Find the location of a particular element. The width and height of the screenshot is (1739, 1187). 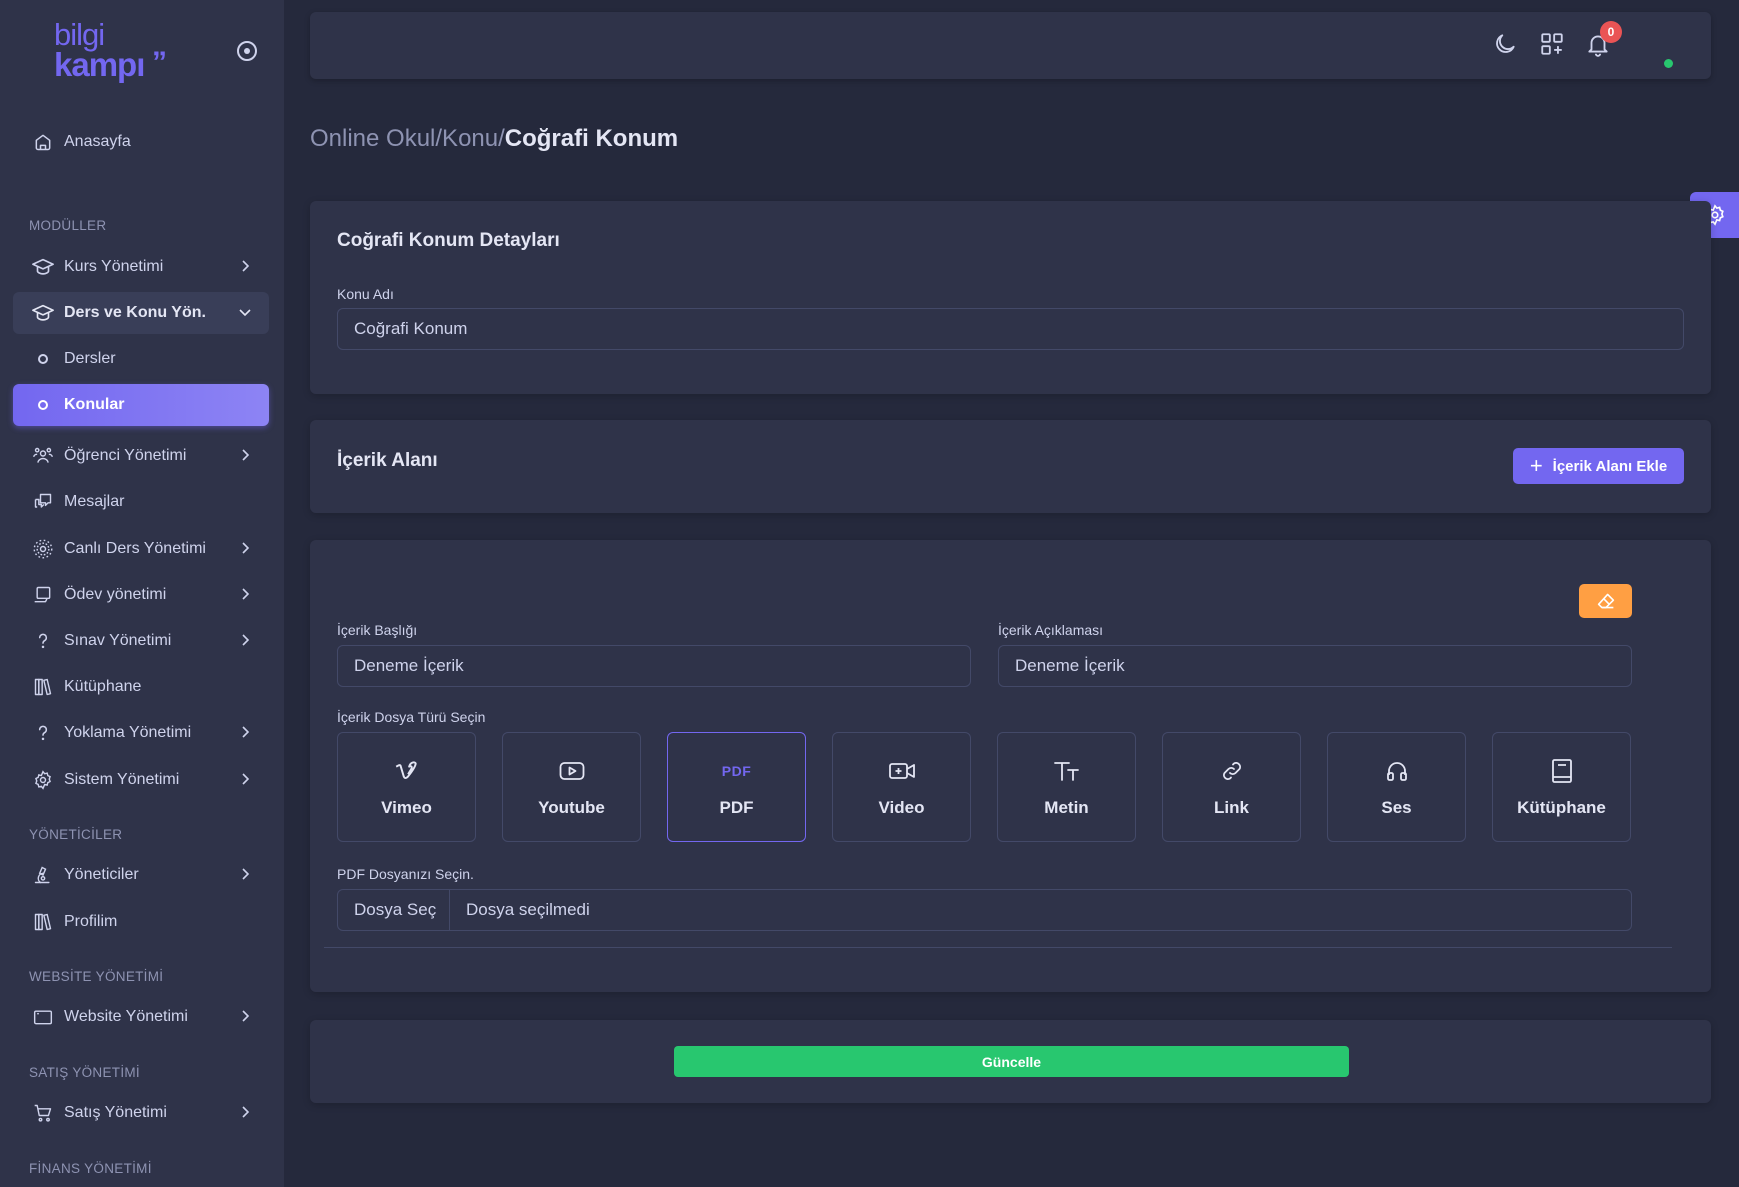

section-title-modules: MODÜLLER is located at coordinates (68, 225).